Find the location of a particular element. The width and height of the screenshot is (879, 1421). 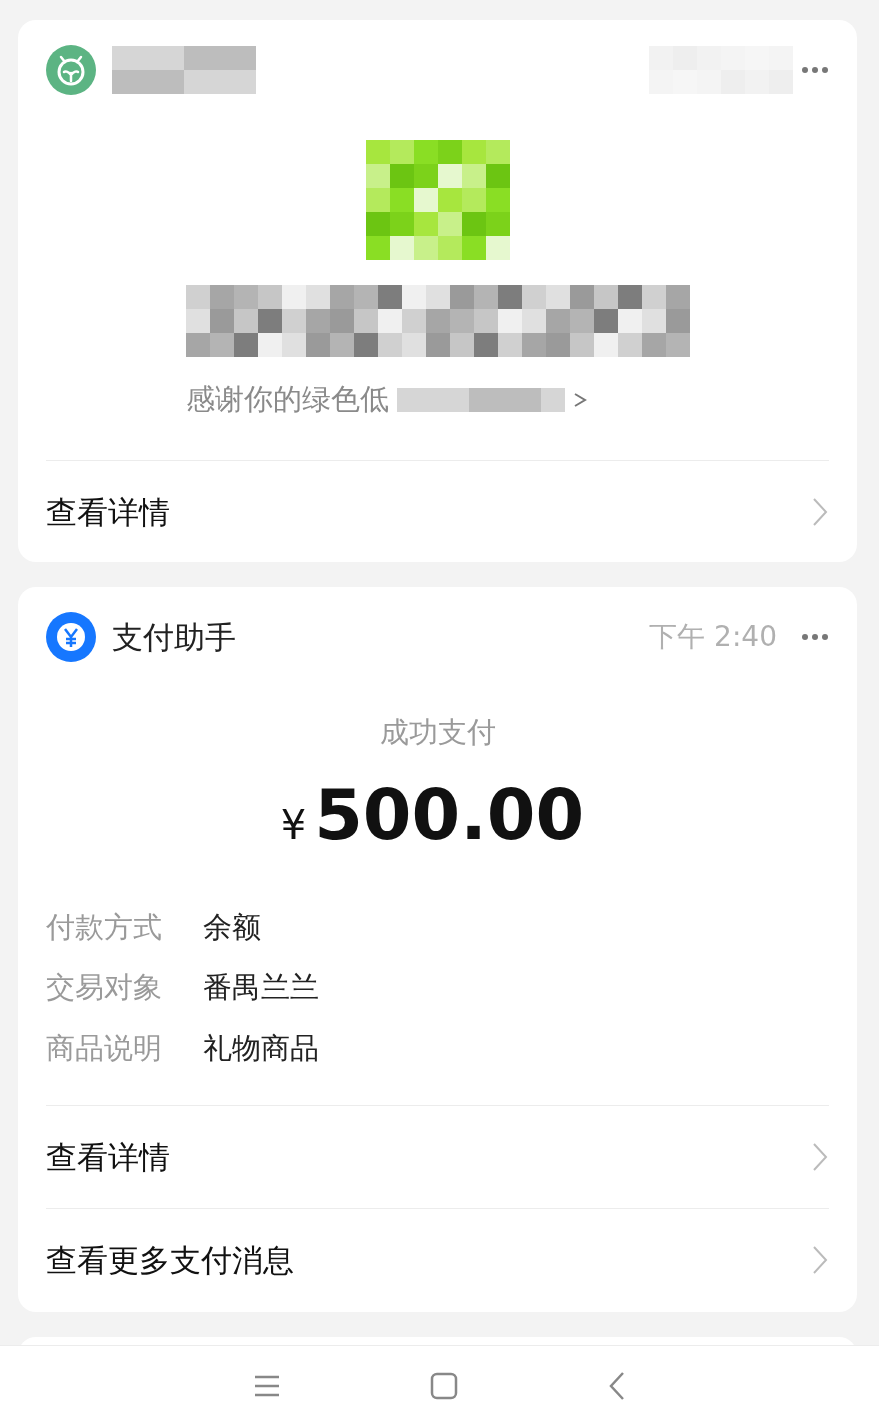

detail-label: 交易对象 is located at coordinates (104, 987).